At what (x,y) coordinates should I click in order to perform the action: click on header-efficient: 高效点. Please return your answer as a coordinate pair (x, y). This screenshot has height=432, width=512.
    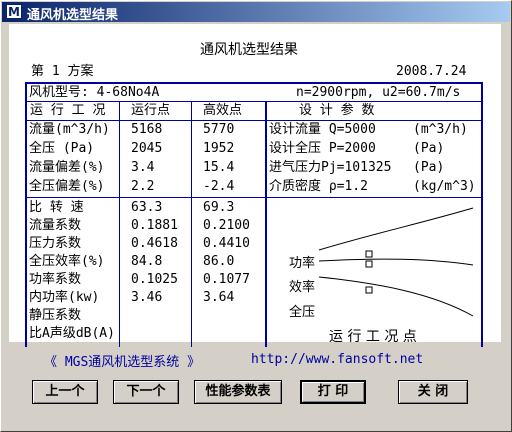
    Looking at the image, I should click on (223, 110).